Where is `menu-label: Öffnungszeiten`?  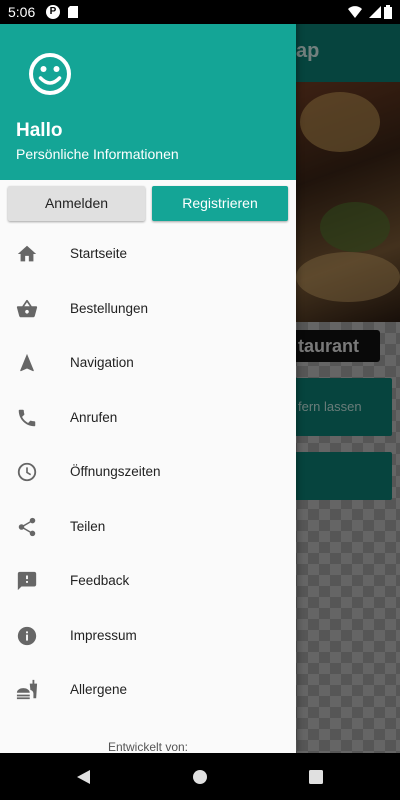
menu-label: Öffnungszeiten is located at coordinates (115, 471).